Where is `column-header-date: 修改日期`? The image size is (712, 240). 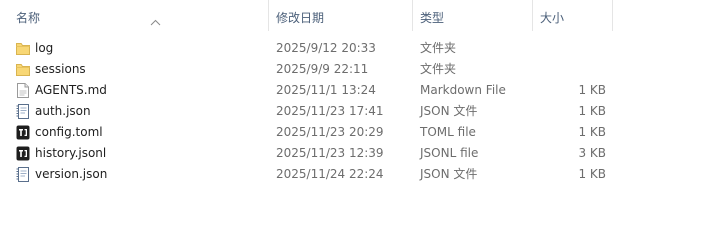
column-header-date: 修改日期 is located at coordinates (342, 18).